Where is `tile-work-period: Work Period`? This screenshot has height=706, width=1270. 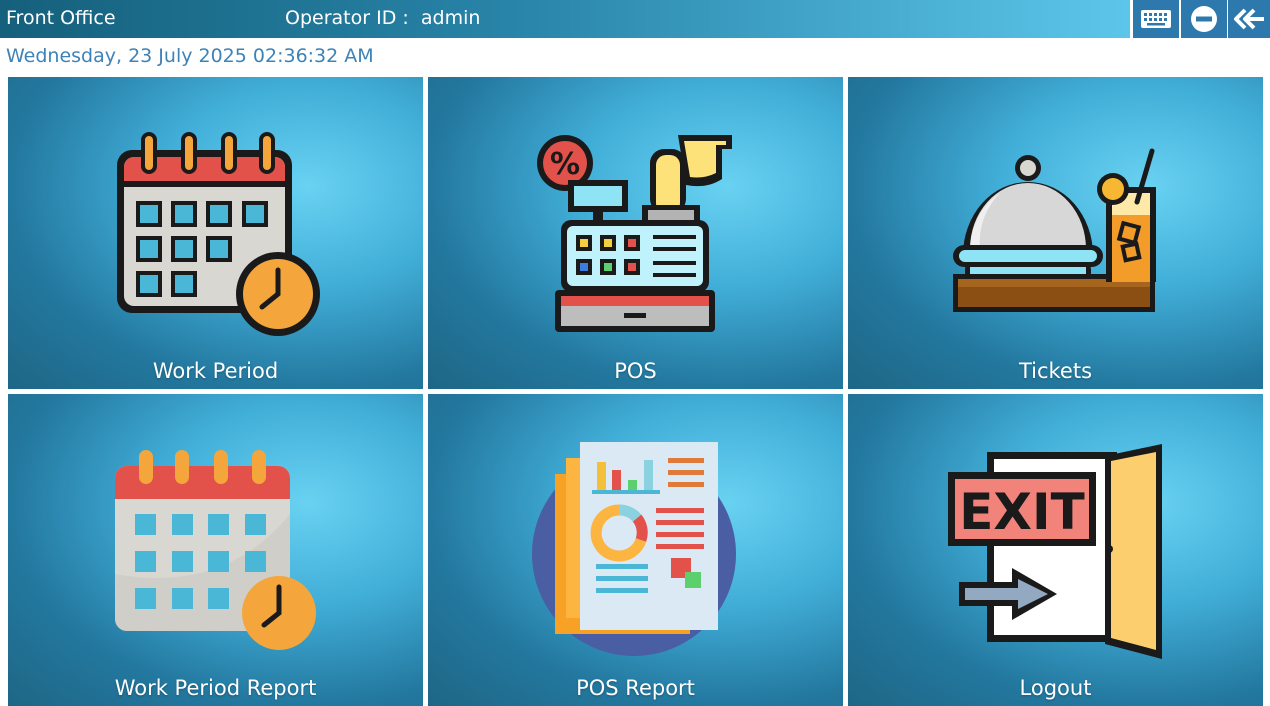
tile-work-period: Work Period is located at coordinates (215, 233).